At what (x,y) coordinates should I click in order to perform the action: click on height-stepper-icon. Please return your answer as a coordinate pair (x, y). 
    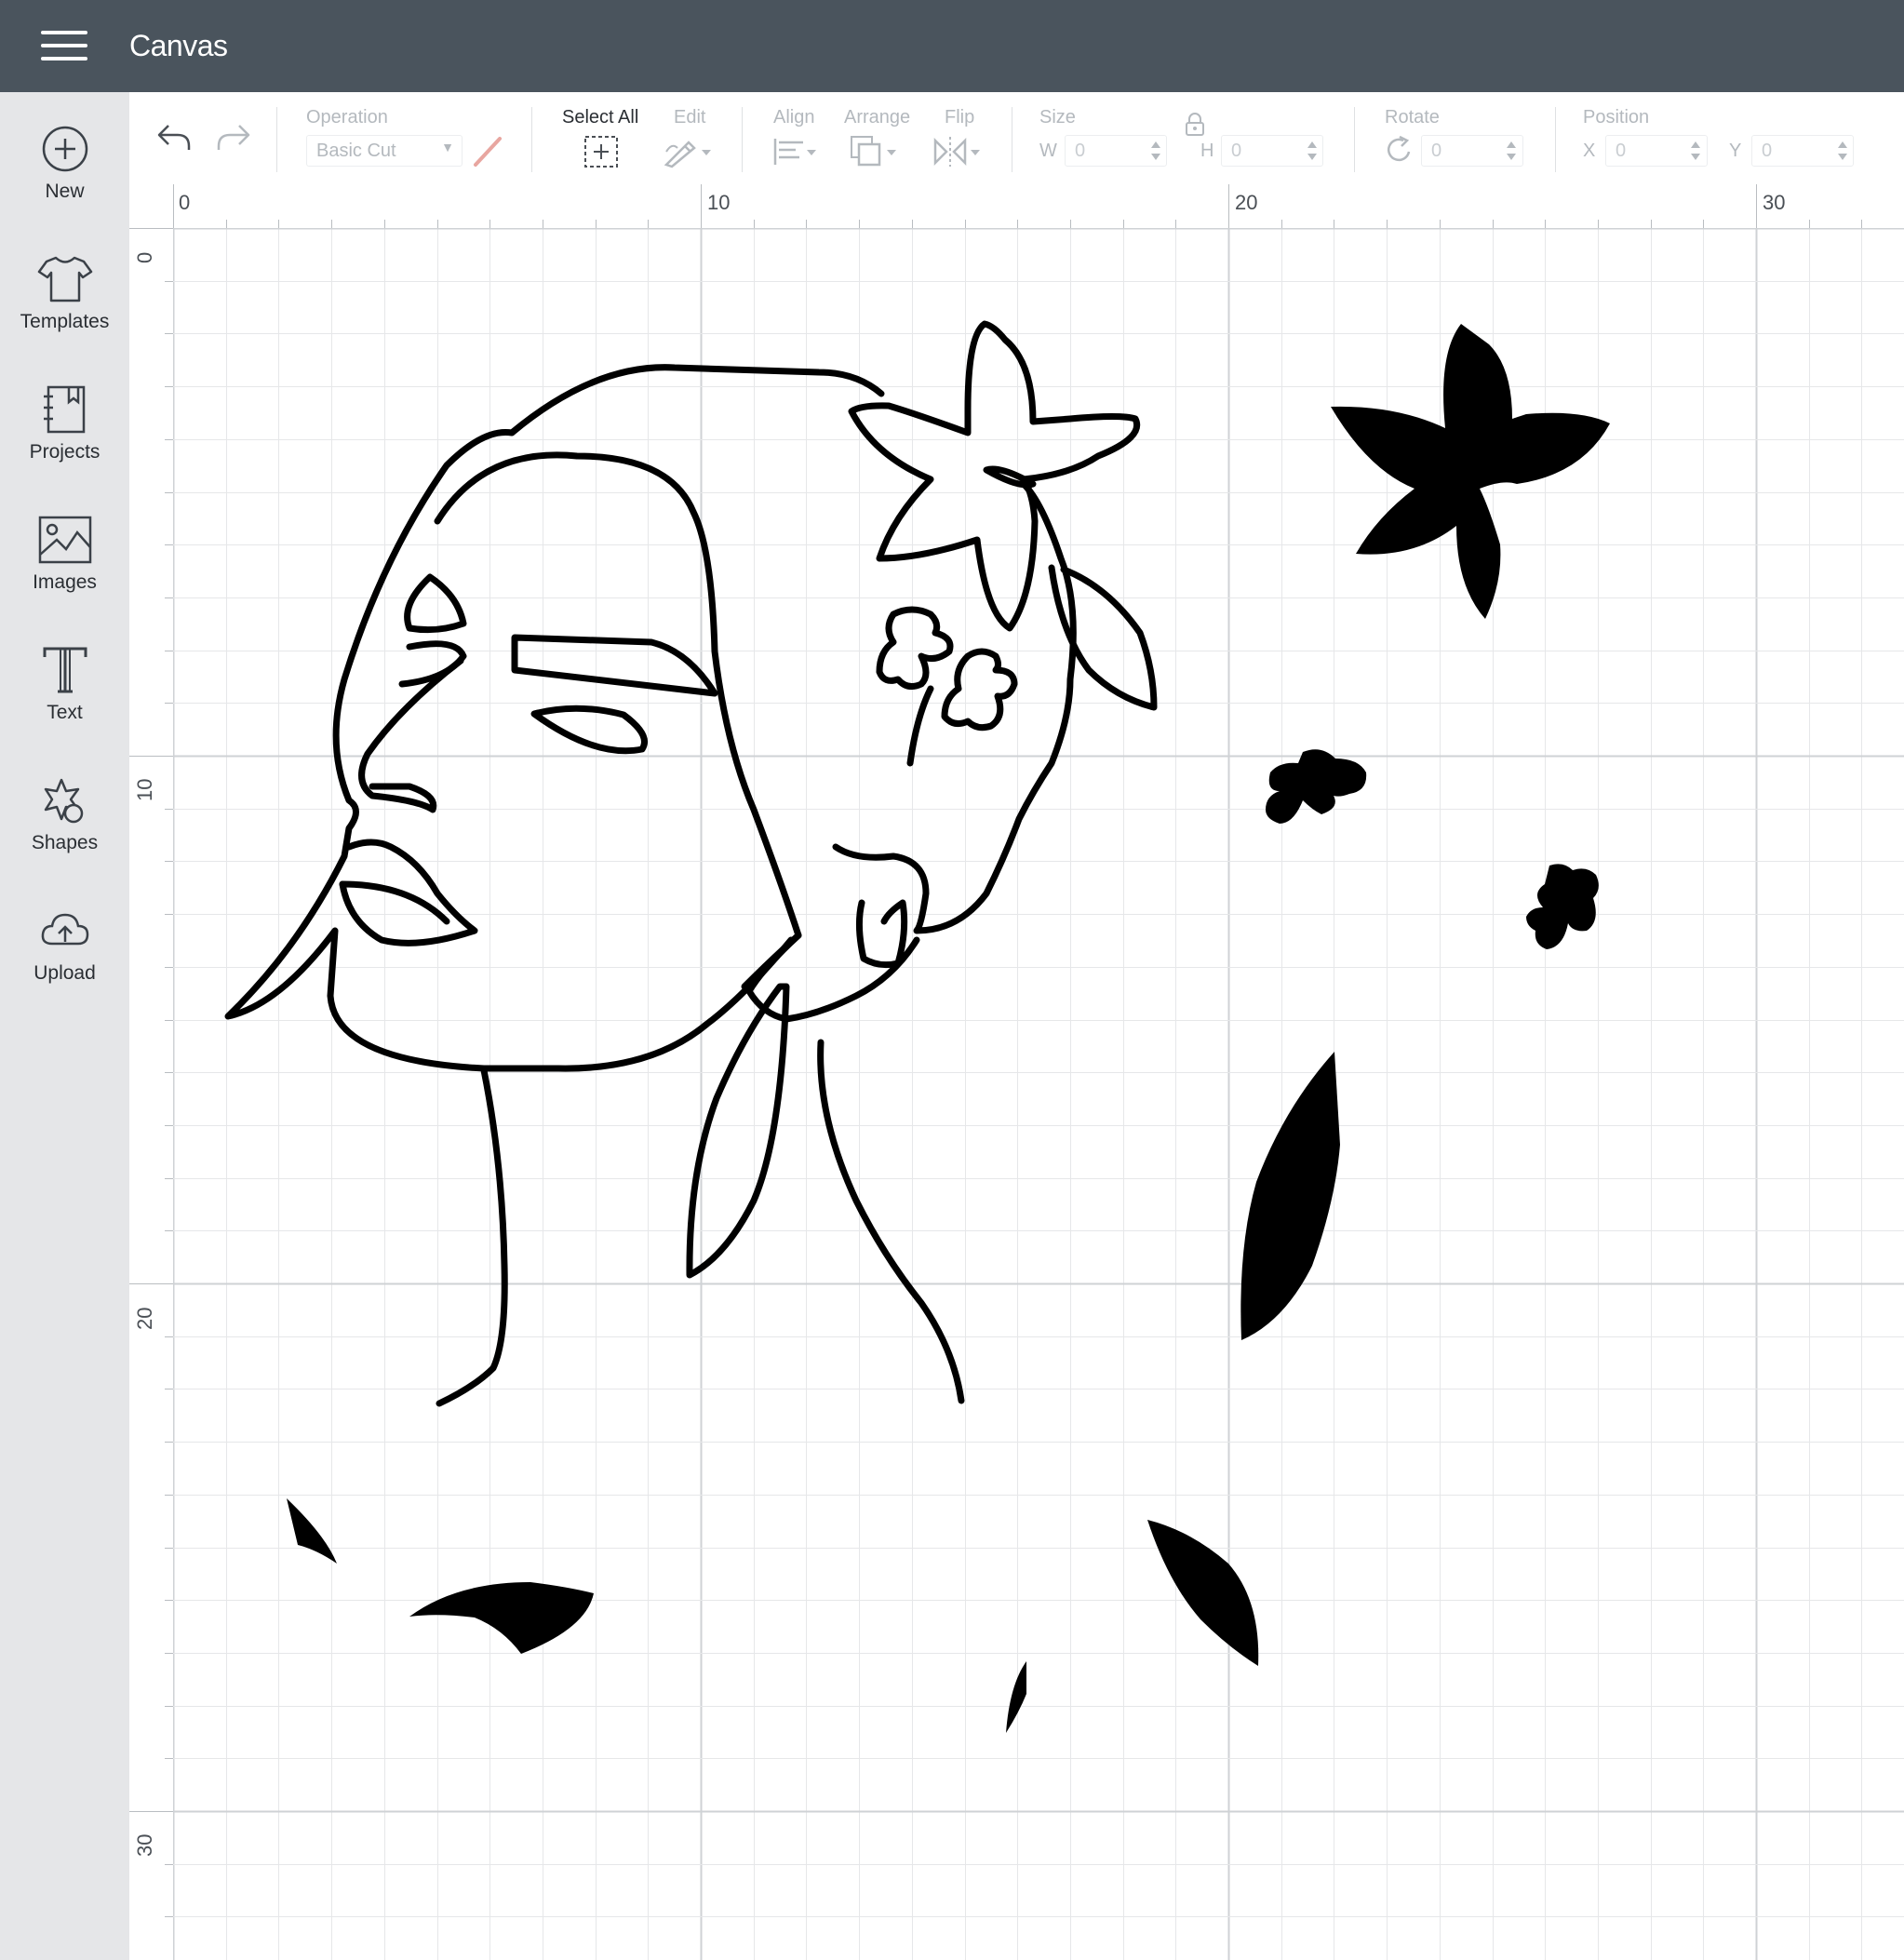
    Looking at the image, I should click on (1312, 151).